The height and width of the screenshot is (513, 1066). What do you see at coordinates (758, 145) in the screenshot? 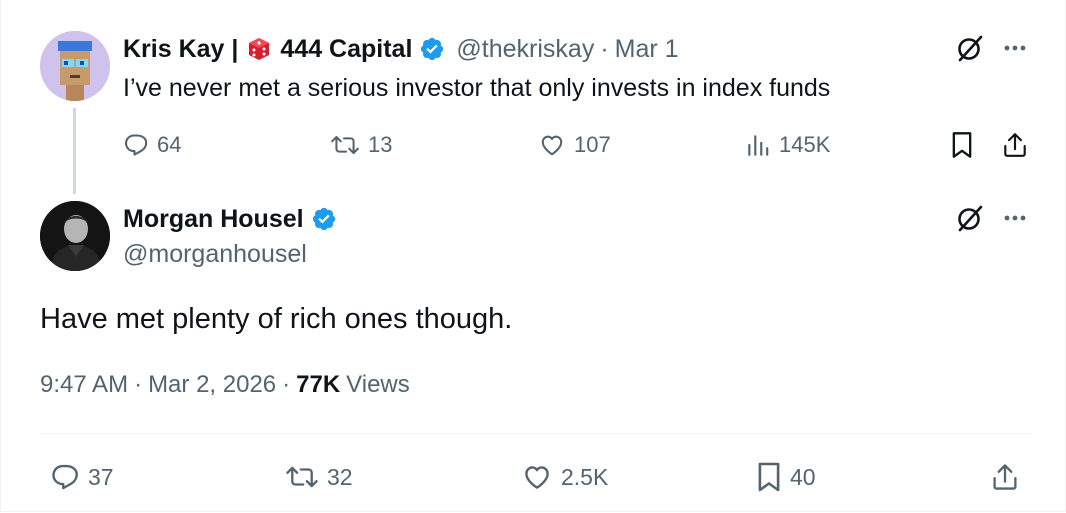
I see `analytics-icon` at bounding box center [758, 145].